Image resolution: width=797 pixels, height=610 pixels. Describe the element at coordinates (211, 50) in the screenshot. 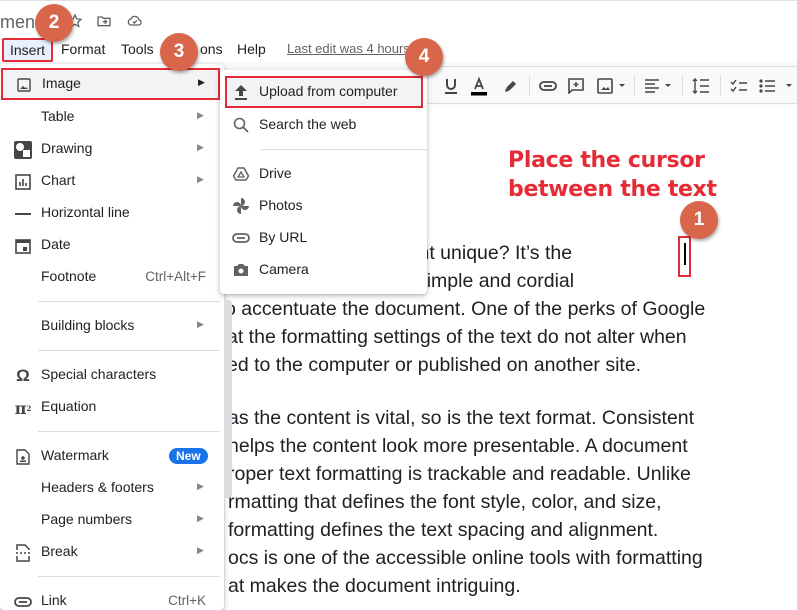

I see `menu-extensions: ons` at that location.